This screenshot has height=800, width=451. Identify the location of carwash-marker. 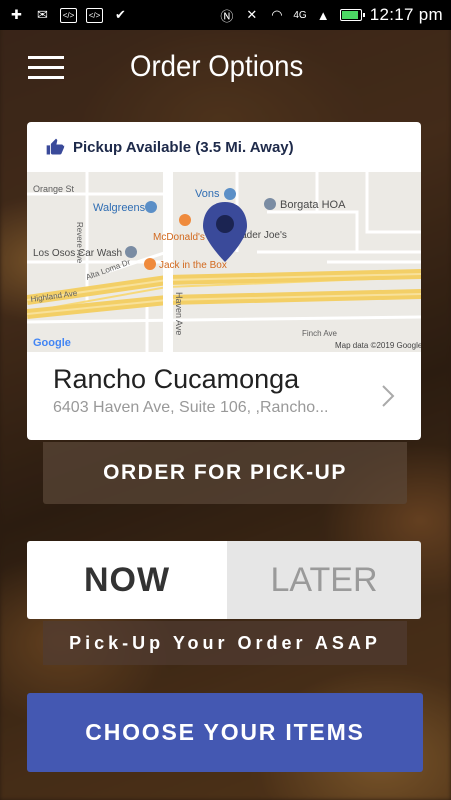
(131, 252).